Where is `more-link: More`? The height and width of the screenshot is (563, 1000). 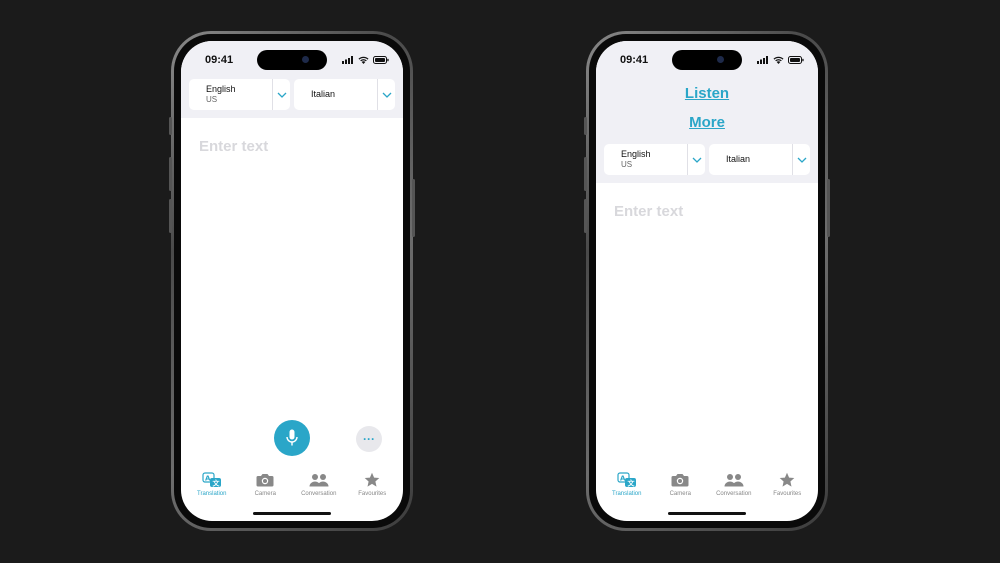
more-link: More is located at coordinates (707, 123).